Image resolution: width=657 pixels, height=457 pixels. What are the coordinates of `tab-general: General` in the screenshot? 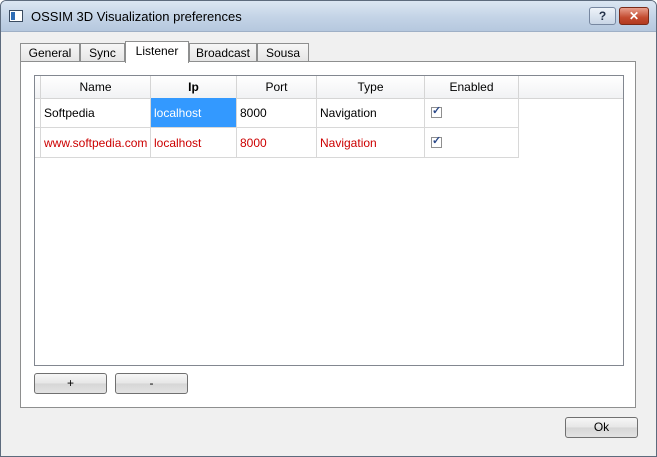 It's located at (50, 52).